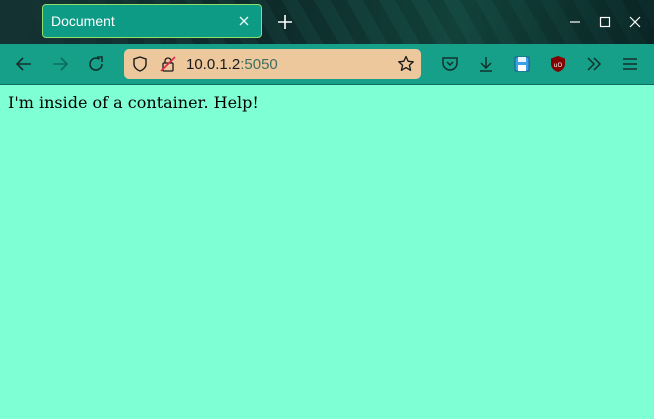  What do you see at coordinates (605, 22) in the screenshot?
I see `maximize-icon` at bounding box center [605, 22].